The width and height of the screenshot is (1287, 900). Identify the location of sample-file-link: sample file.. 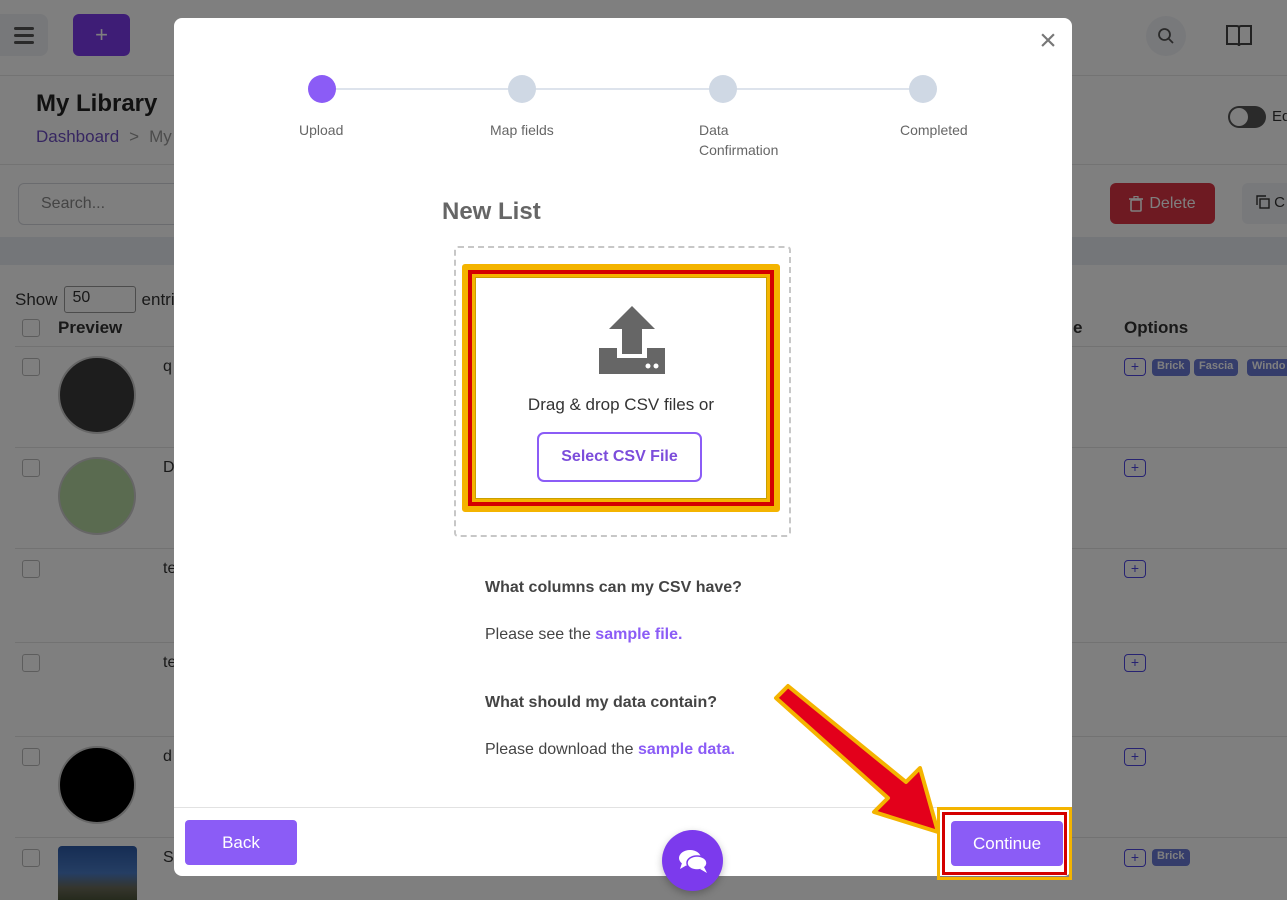
(638, 634).